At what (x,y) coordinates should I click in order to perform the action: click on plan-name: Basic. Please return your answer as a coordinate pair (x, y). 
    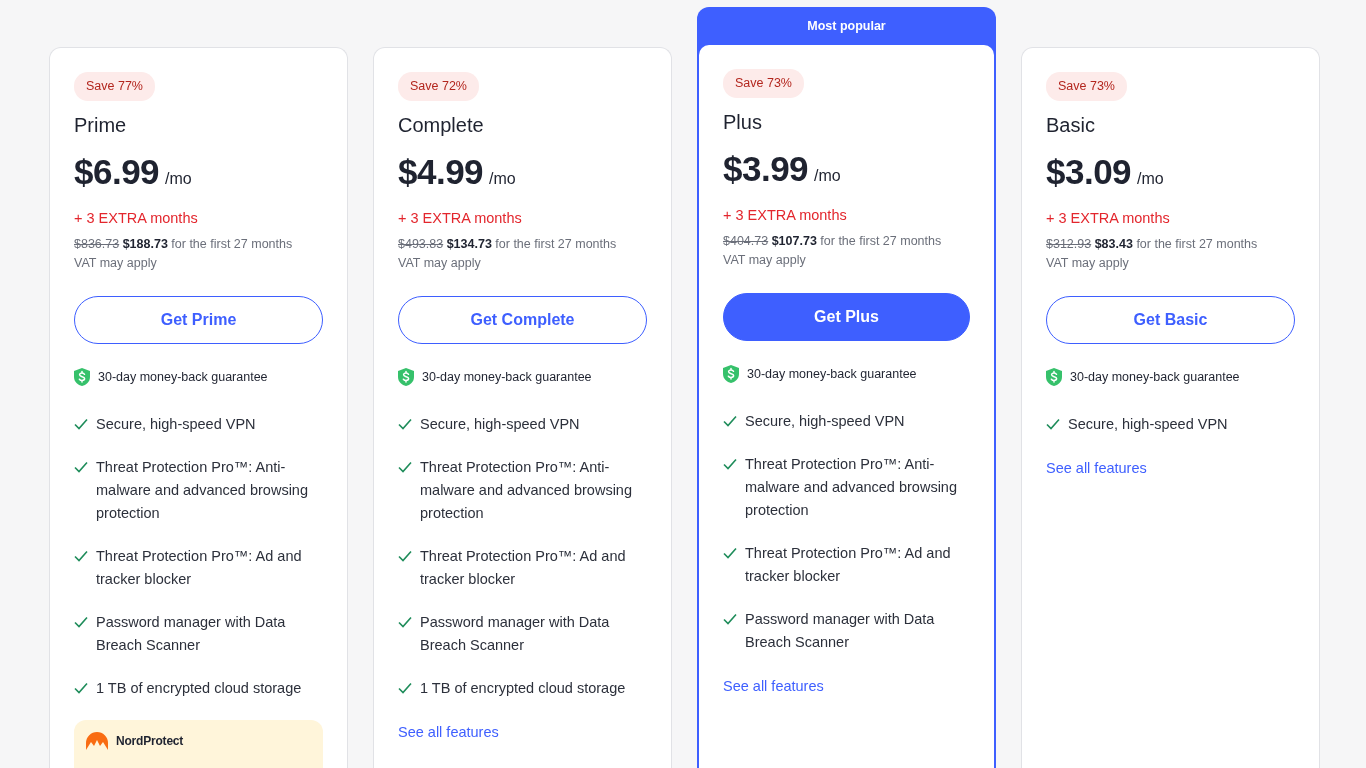
    Looking at the image, I should click on (1071, 125).